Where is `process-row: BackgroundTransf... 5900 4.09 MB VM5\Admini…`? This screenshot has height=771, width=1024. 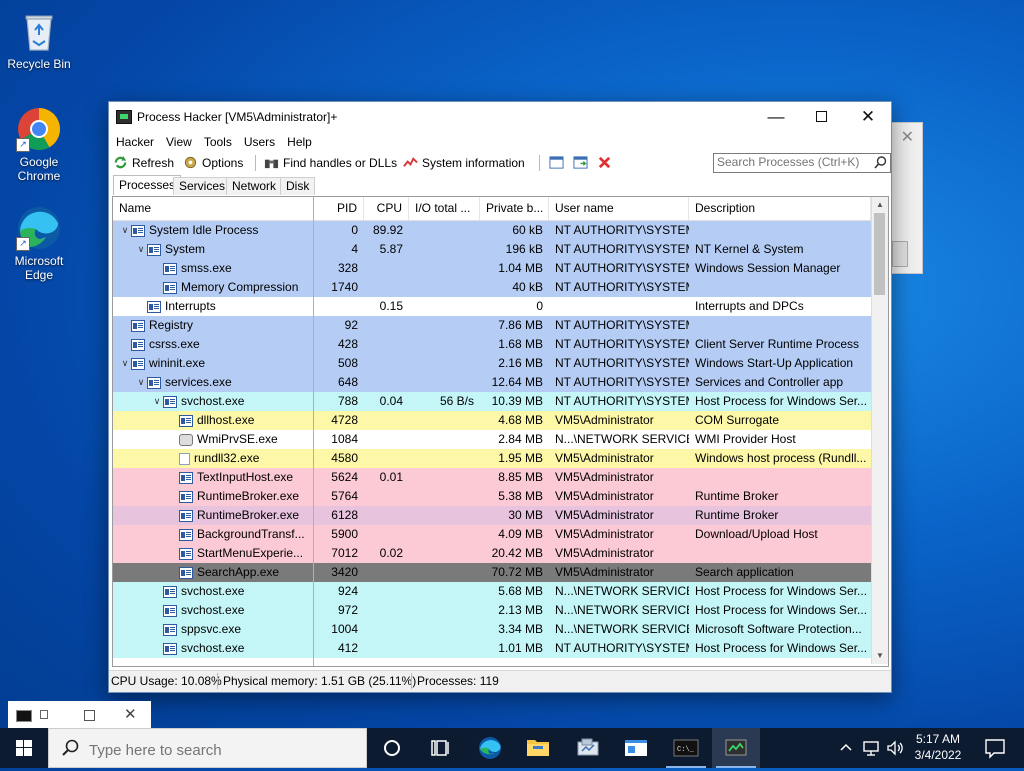
process-row: BackgroundTransf... 5900 4.09 MB VM5\Admini… is located at coordinates (492, 534).